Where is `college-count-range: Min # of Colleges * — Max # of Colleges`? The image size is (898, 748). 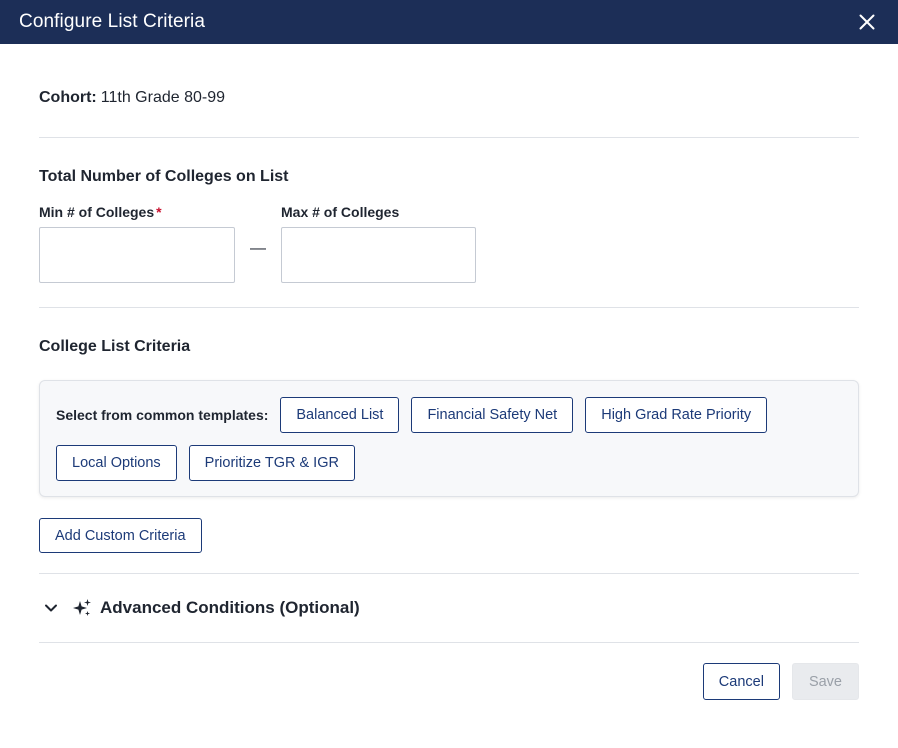
college-count-range: Min # of Colleges * — Max # of Colleges is located at coordinates (449, 243).